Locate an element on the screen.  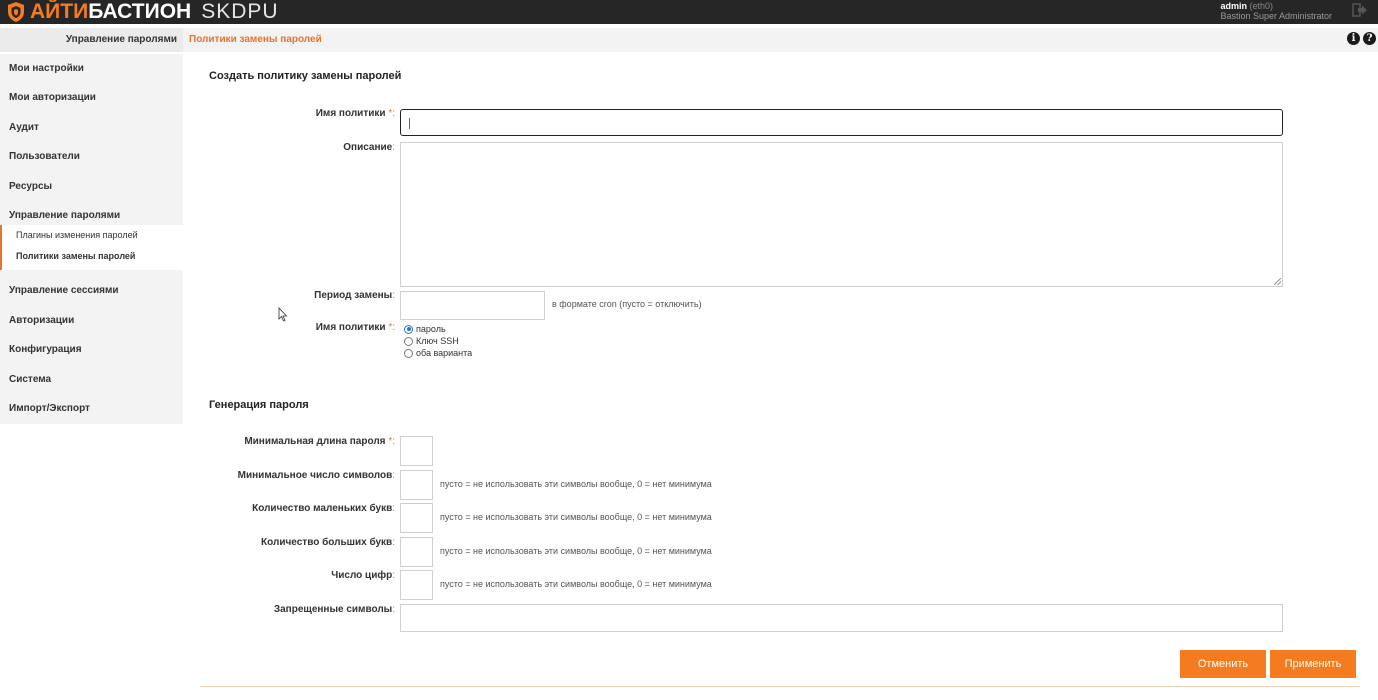
digits-label: Число цифр: is located at coordinates (363, 575).